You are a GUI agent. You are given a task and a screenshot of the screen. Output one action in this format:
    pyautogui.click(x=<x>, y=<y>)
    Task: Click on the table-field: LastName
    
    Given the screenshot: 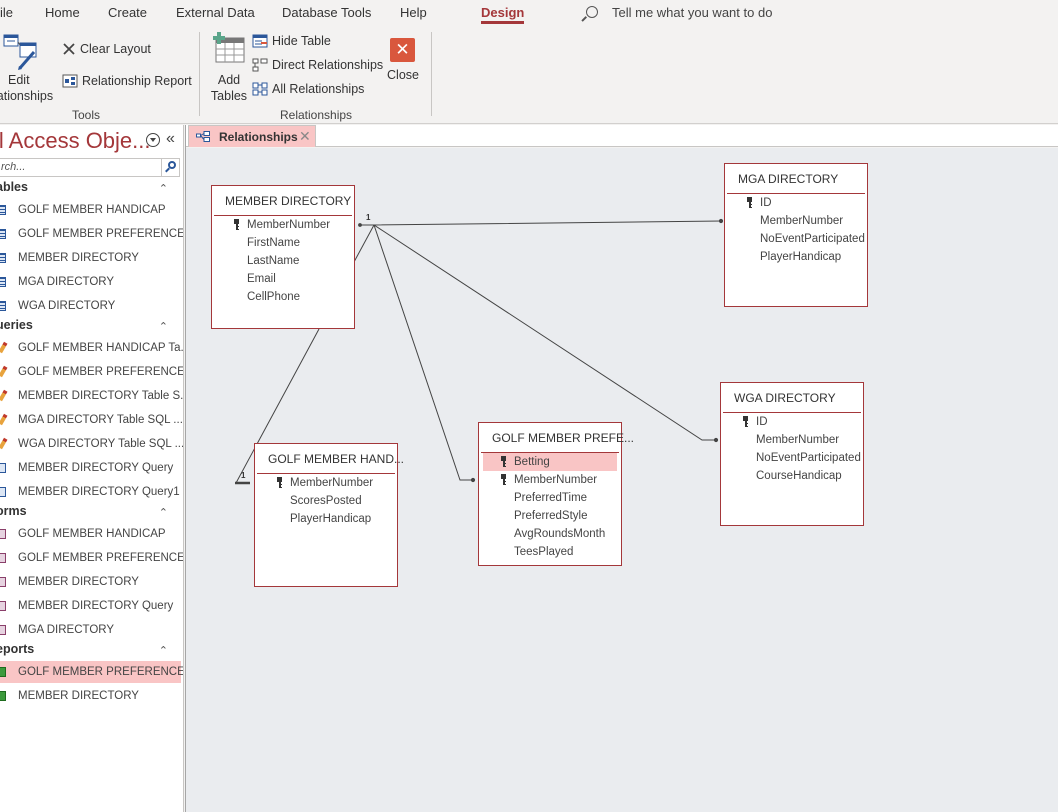 What is the action you would take?
    pyautogui.click(x=283, y=261)
    